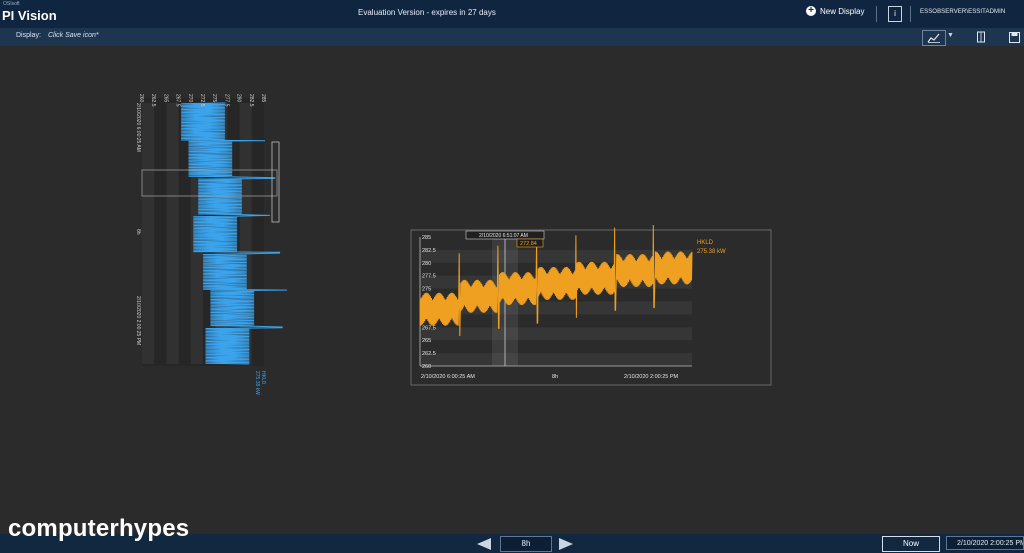 The height and width of the screenshot is (553, 1024). Describe the element at coordinates (811, 11) in the screenshot. I see `plus-circle-icon: +` at that location.